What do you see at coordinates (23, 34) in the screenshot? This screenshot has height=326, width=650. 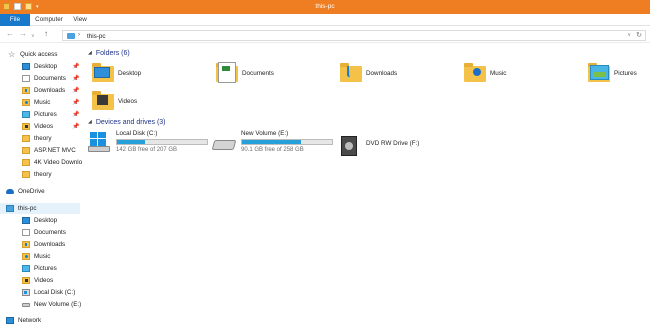 I see `forward-button: →` at bounding box center [23, 34].